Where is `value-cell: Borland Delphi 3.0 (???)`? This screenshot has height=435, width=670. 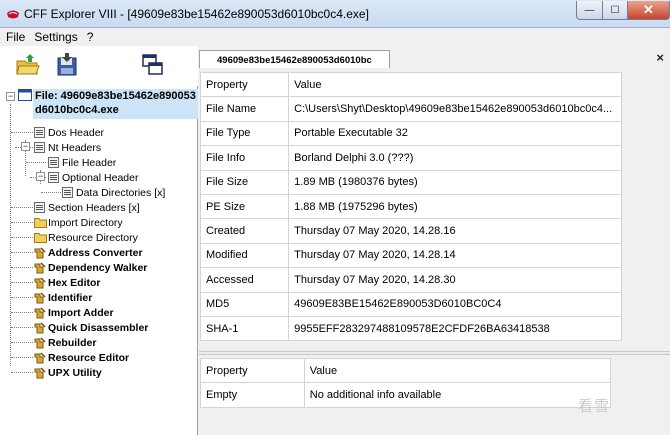
value-cell: Borland Delphi 3.0 (???) is located at coordinates (455, 158).